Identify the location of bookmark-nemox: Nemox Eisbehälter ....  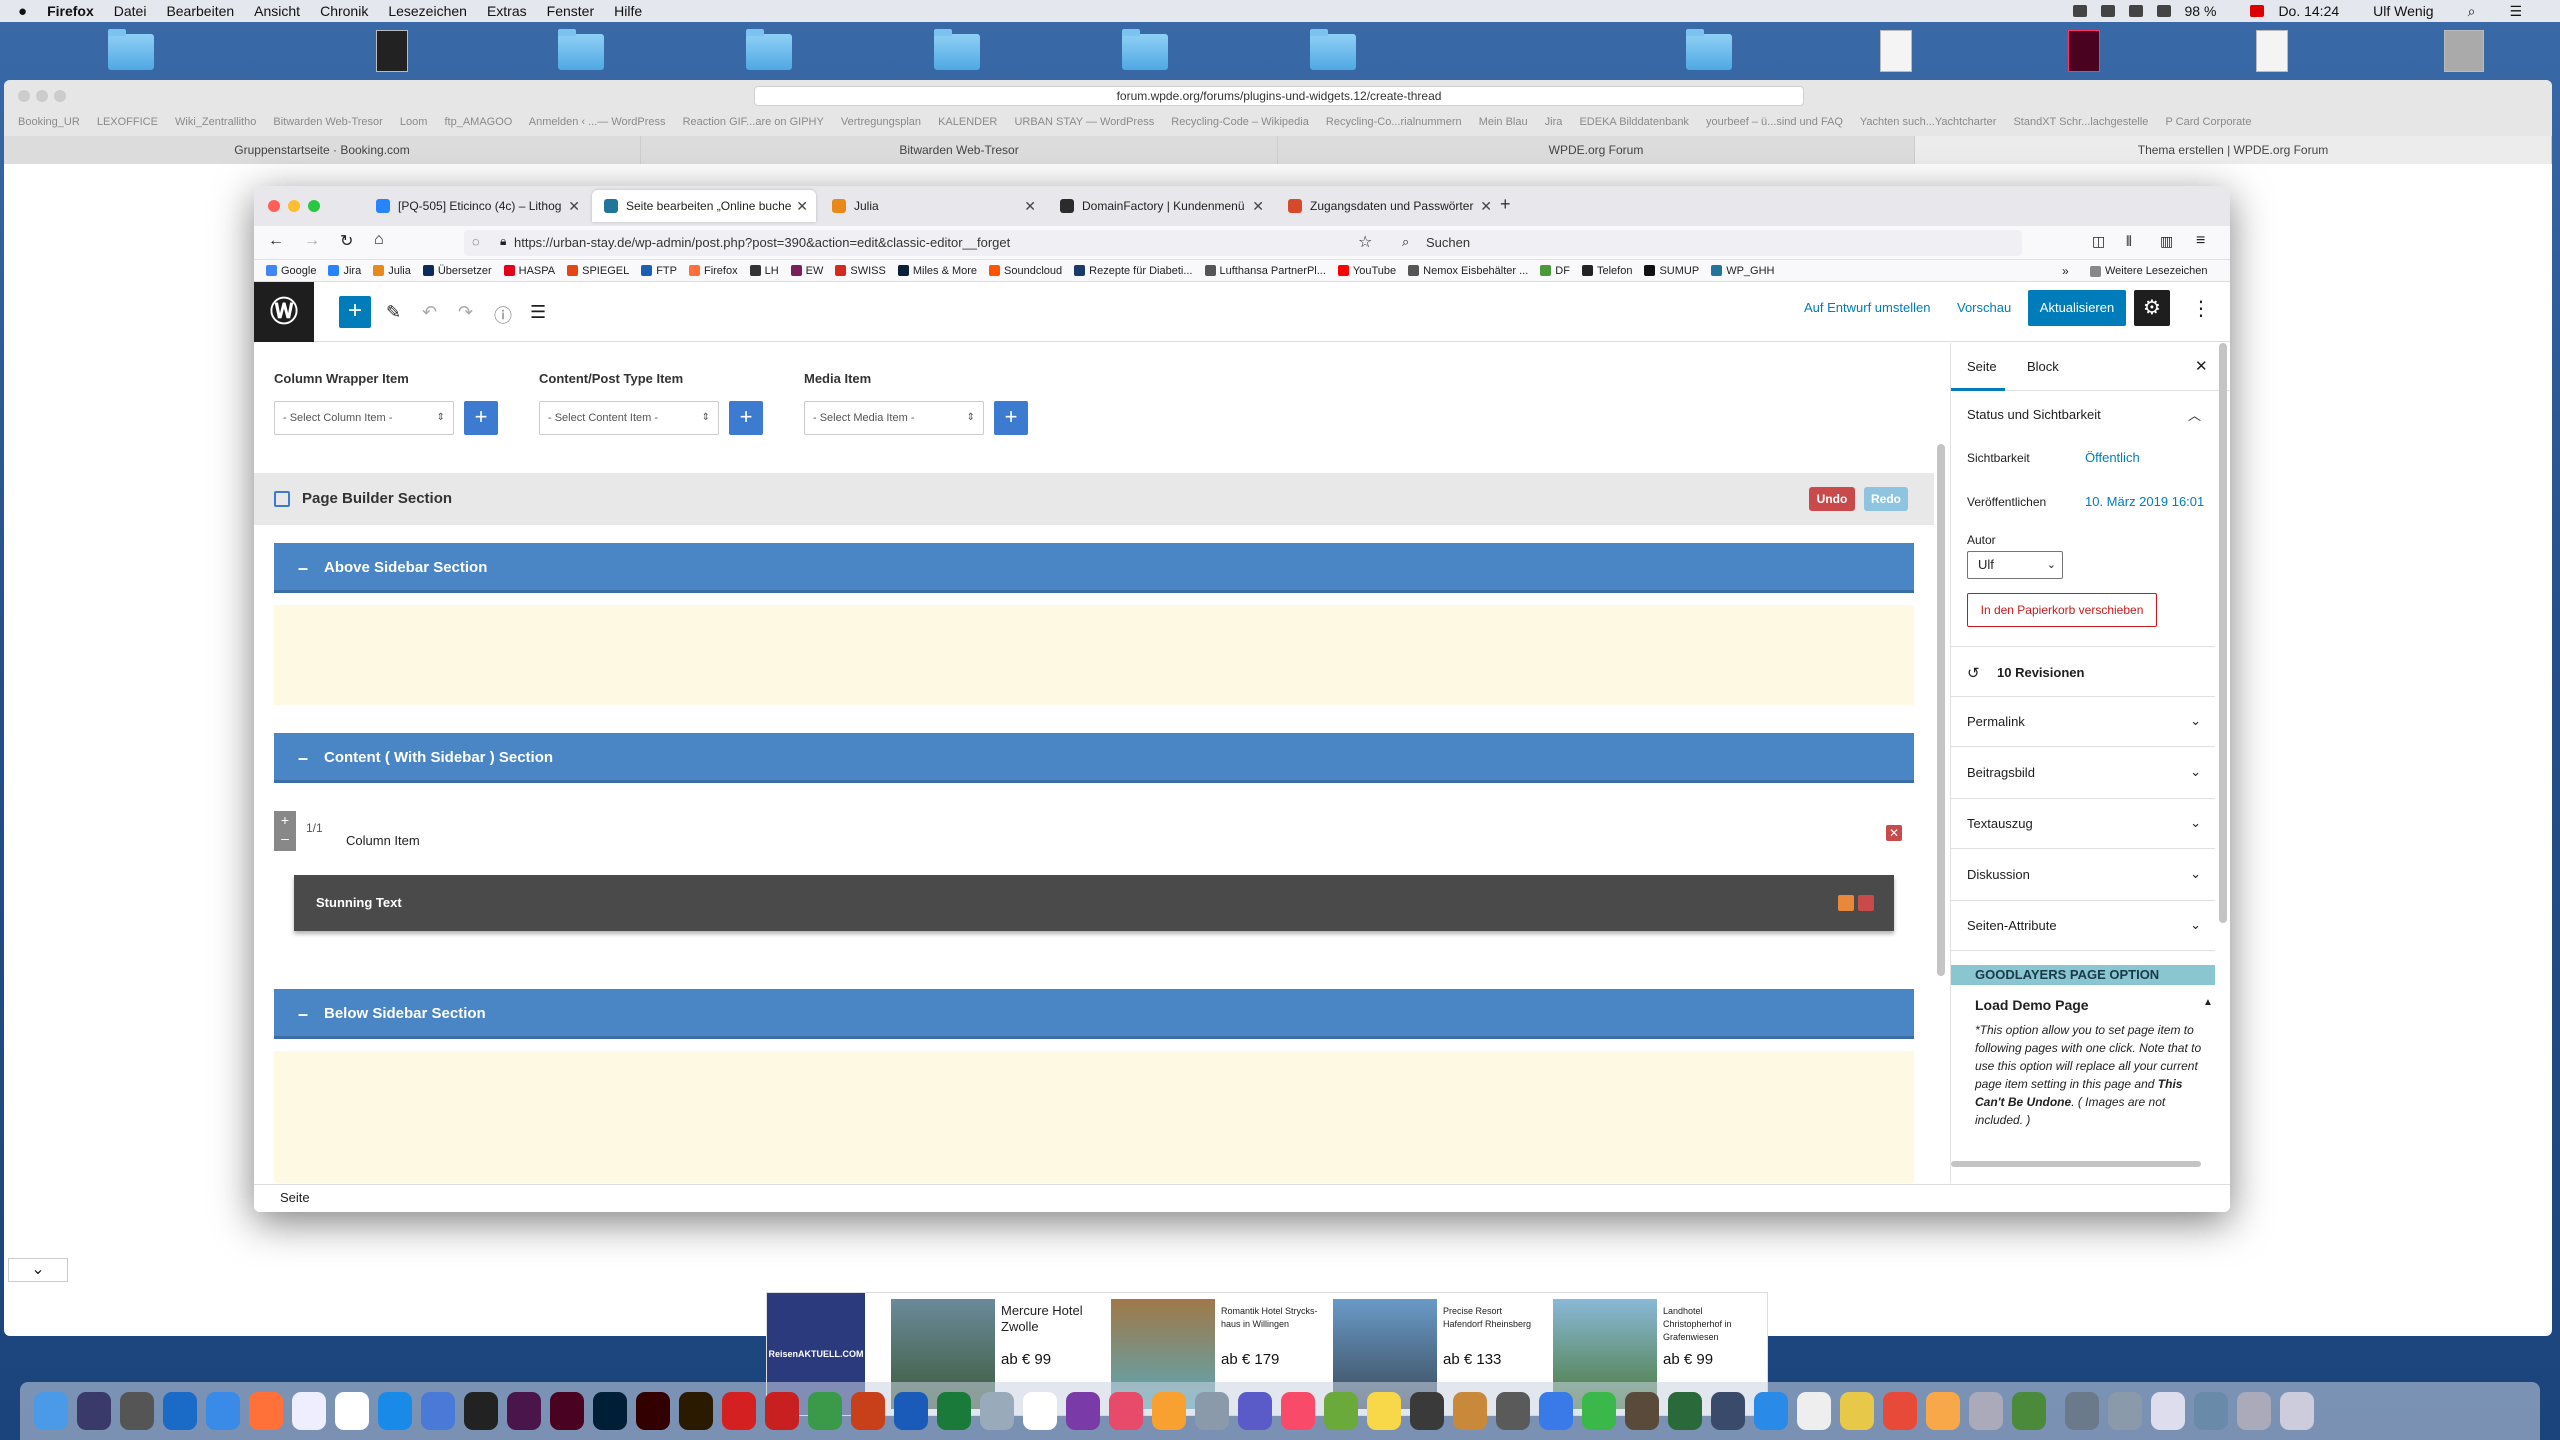
(1468, 271).